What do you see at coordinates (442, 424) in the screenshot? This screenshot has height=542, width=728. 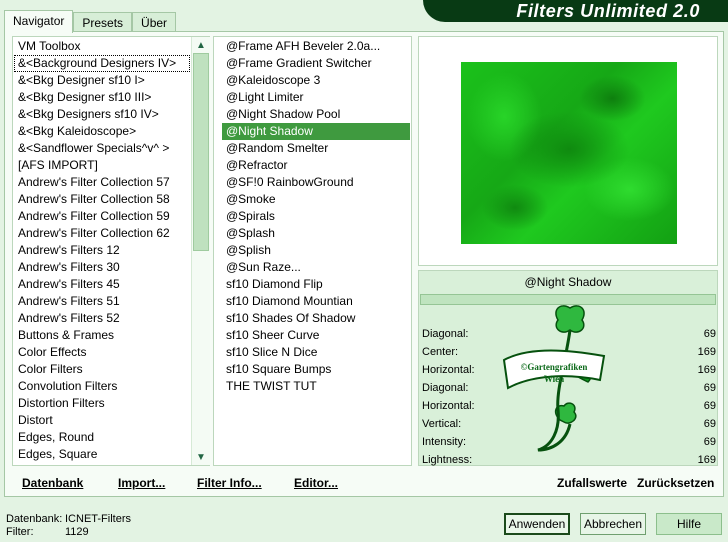 I see `param-label: Vertical:` at bounding box center [442, 424].